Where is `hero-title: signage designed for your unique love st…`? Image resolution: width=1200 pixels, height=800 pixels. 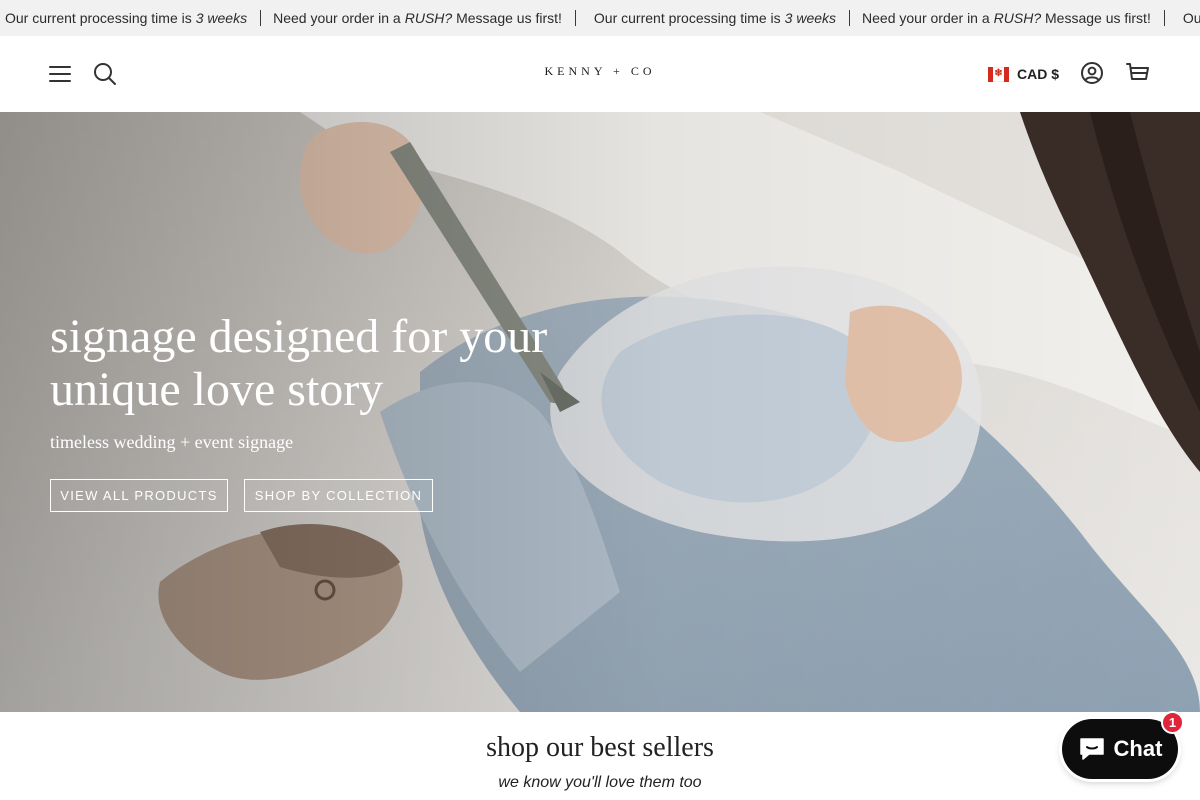 hero-title: signage designed for your unique love st… is located at coordinates (299, 363).